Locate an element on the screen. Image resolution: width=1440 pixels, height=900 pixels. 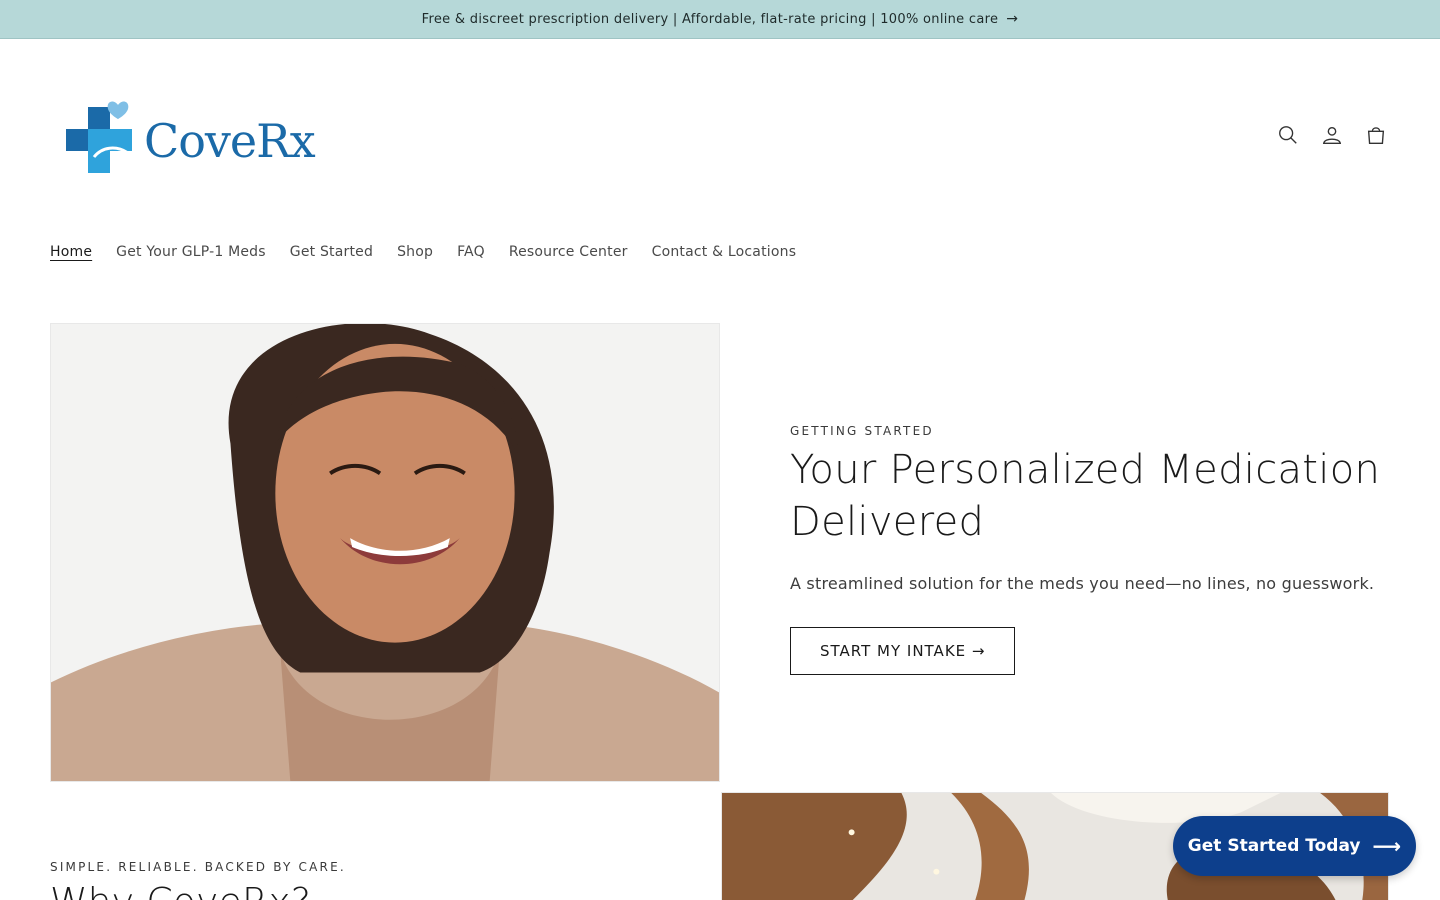
nav-item-contact-locations: Contact & Locations is located at coordinates (724, 252).